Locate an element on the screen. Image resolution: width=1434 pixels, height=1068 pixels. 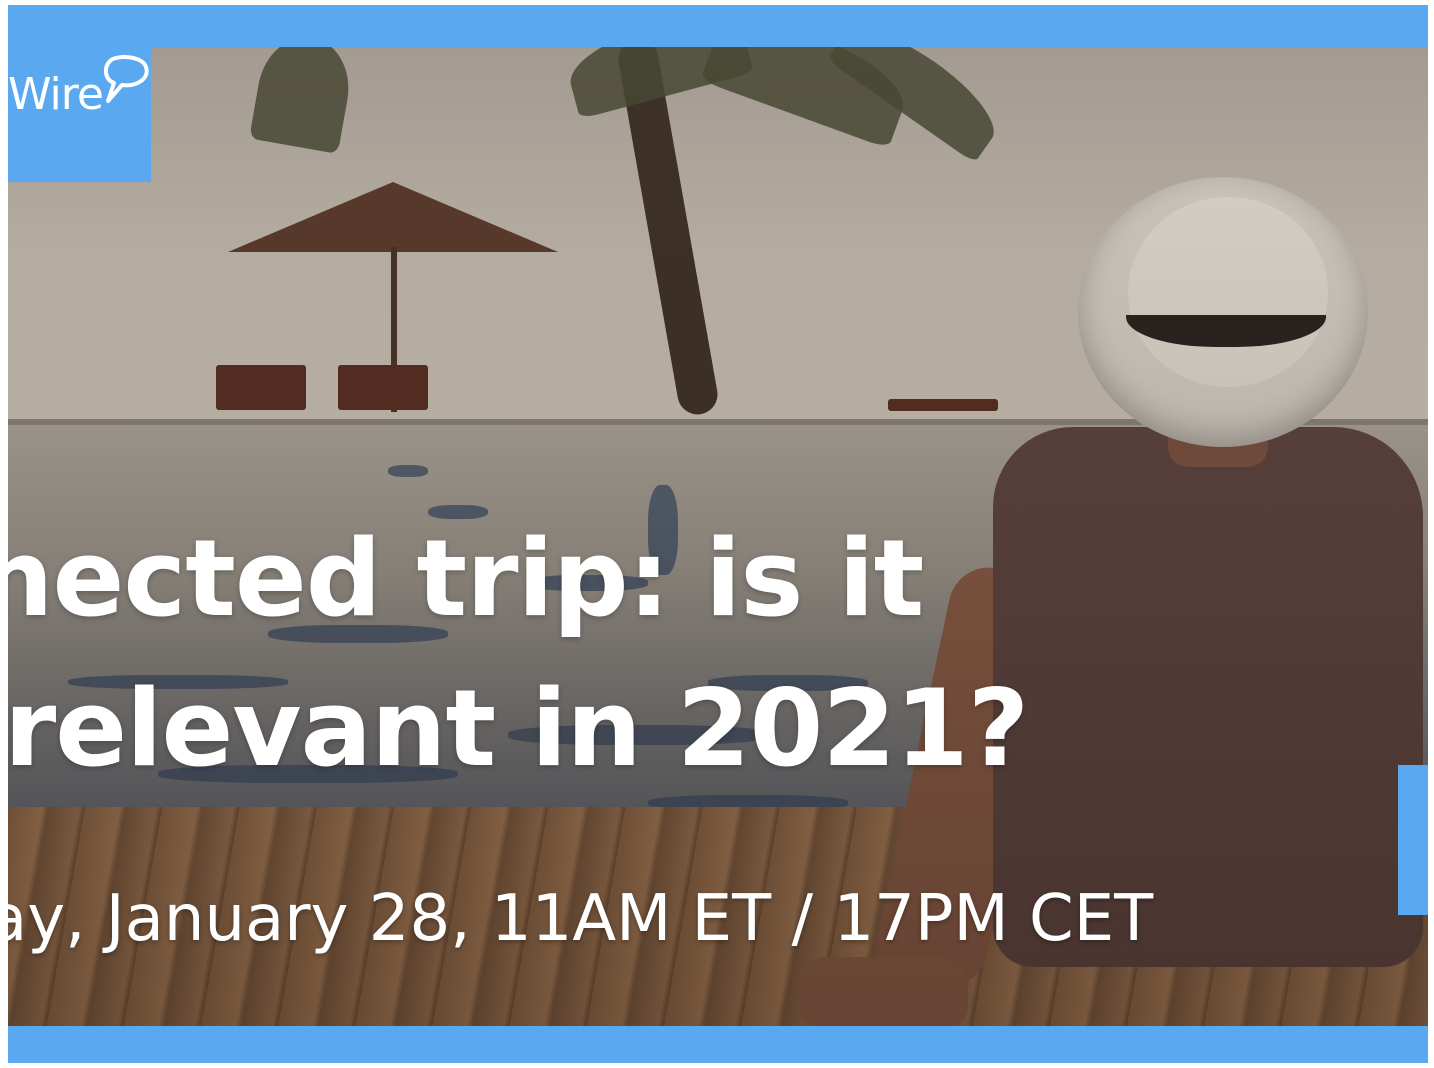
side-accent-bar is located at coordinates (1413, 840).